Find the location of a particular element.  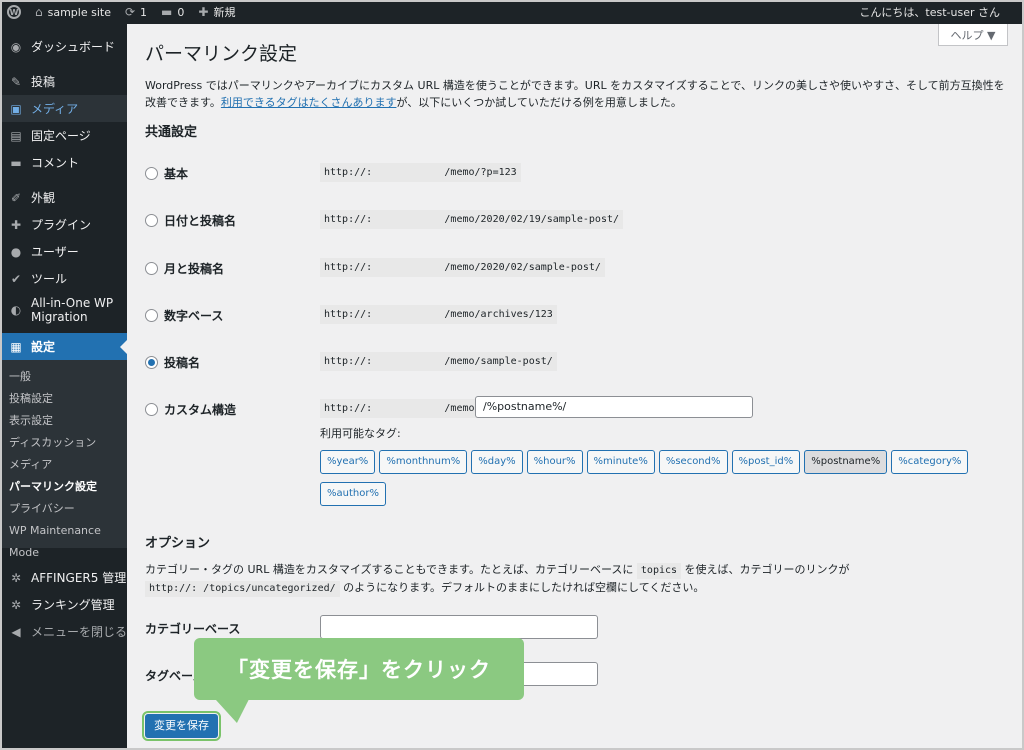

option-label: 数字ベース is located at coordinates (194, 316).